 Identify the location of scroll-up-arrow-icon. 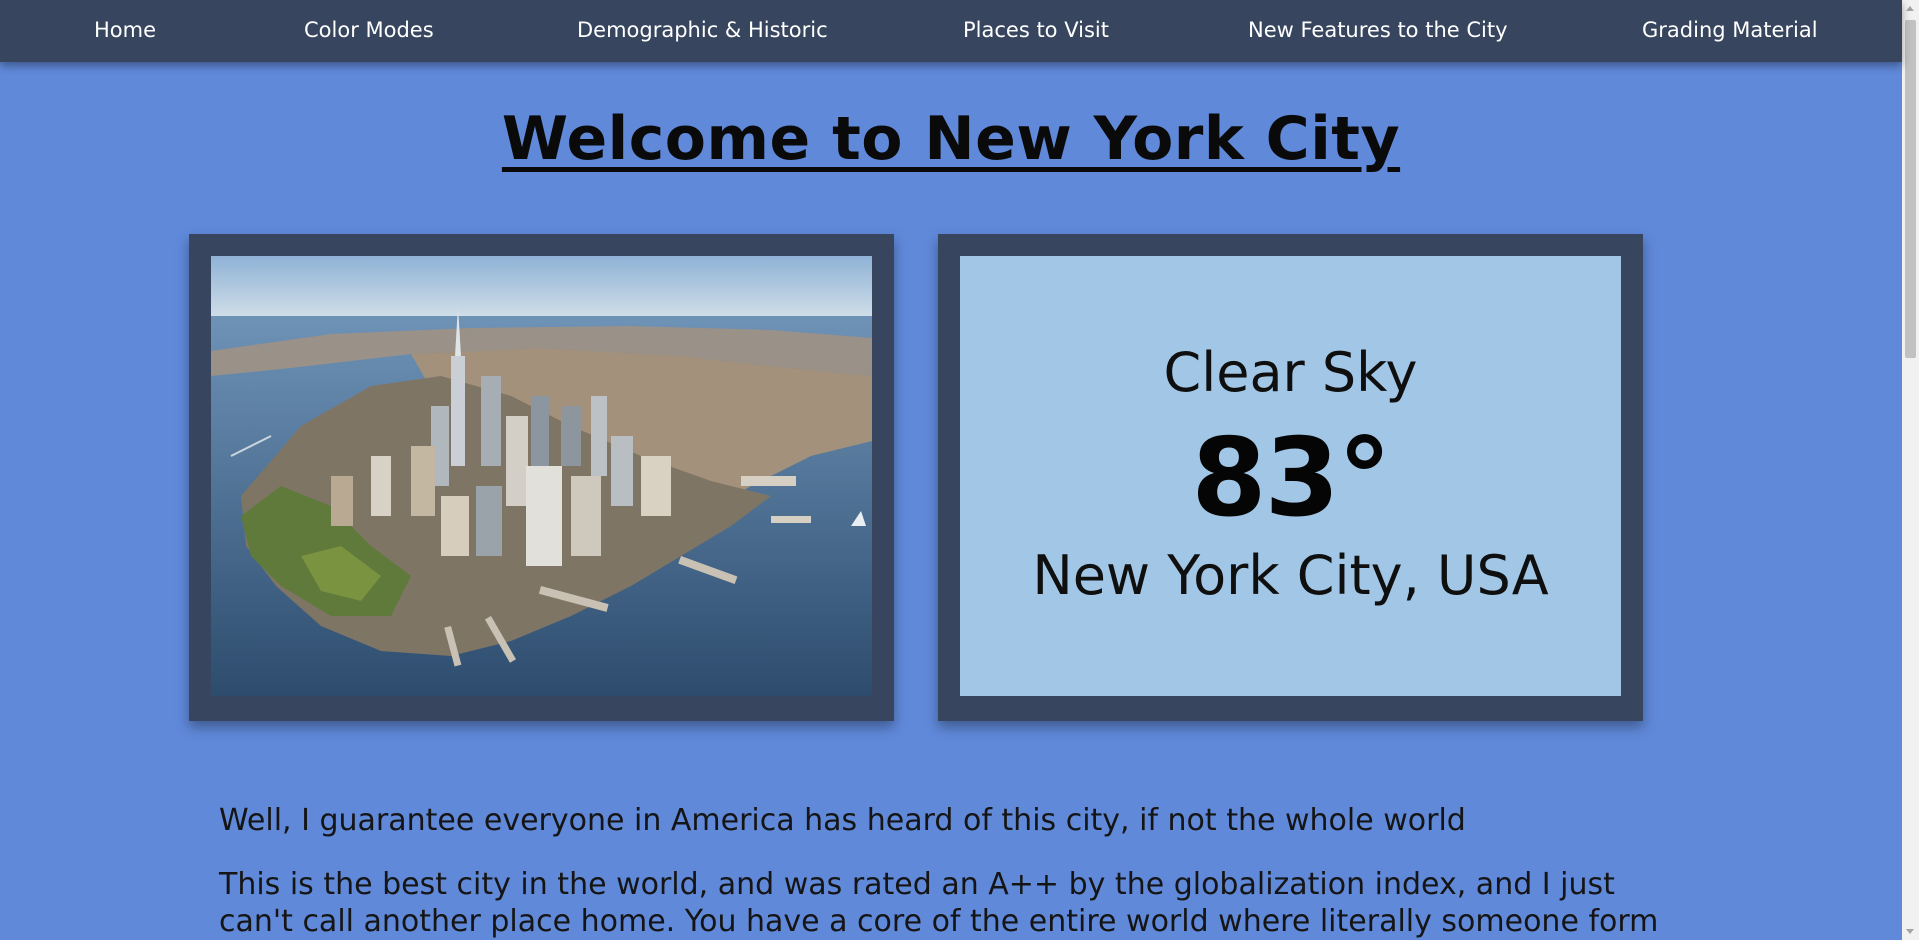
(1910, 8).